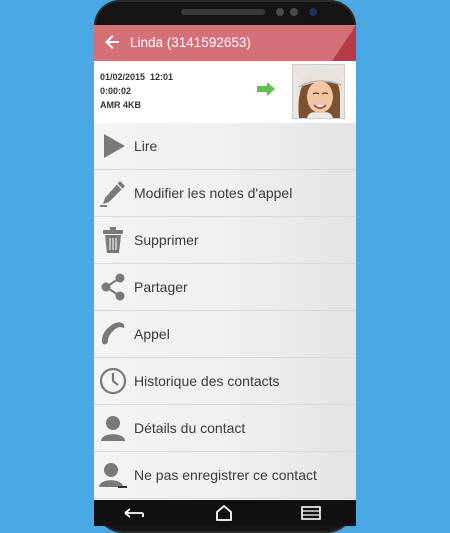 The width and height of the screenshot is (450, 533). What do you see at coordinates (112, 42) in the screenshot?
I see `arrow-left-icon` at bounding box center [112, 42].